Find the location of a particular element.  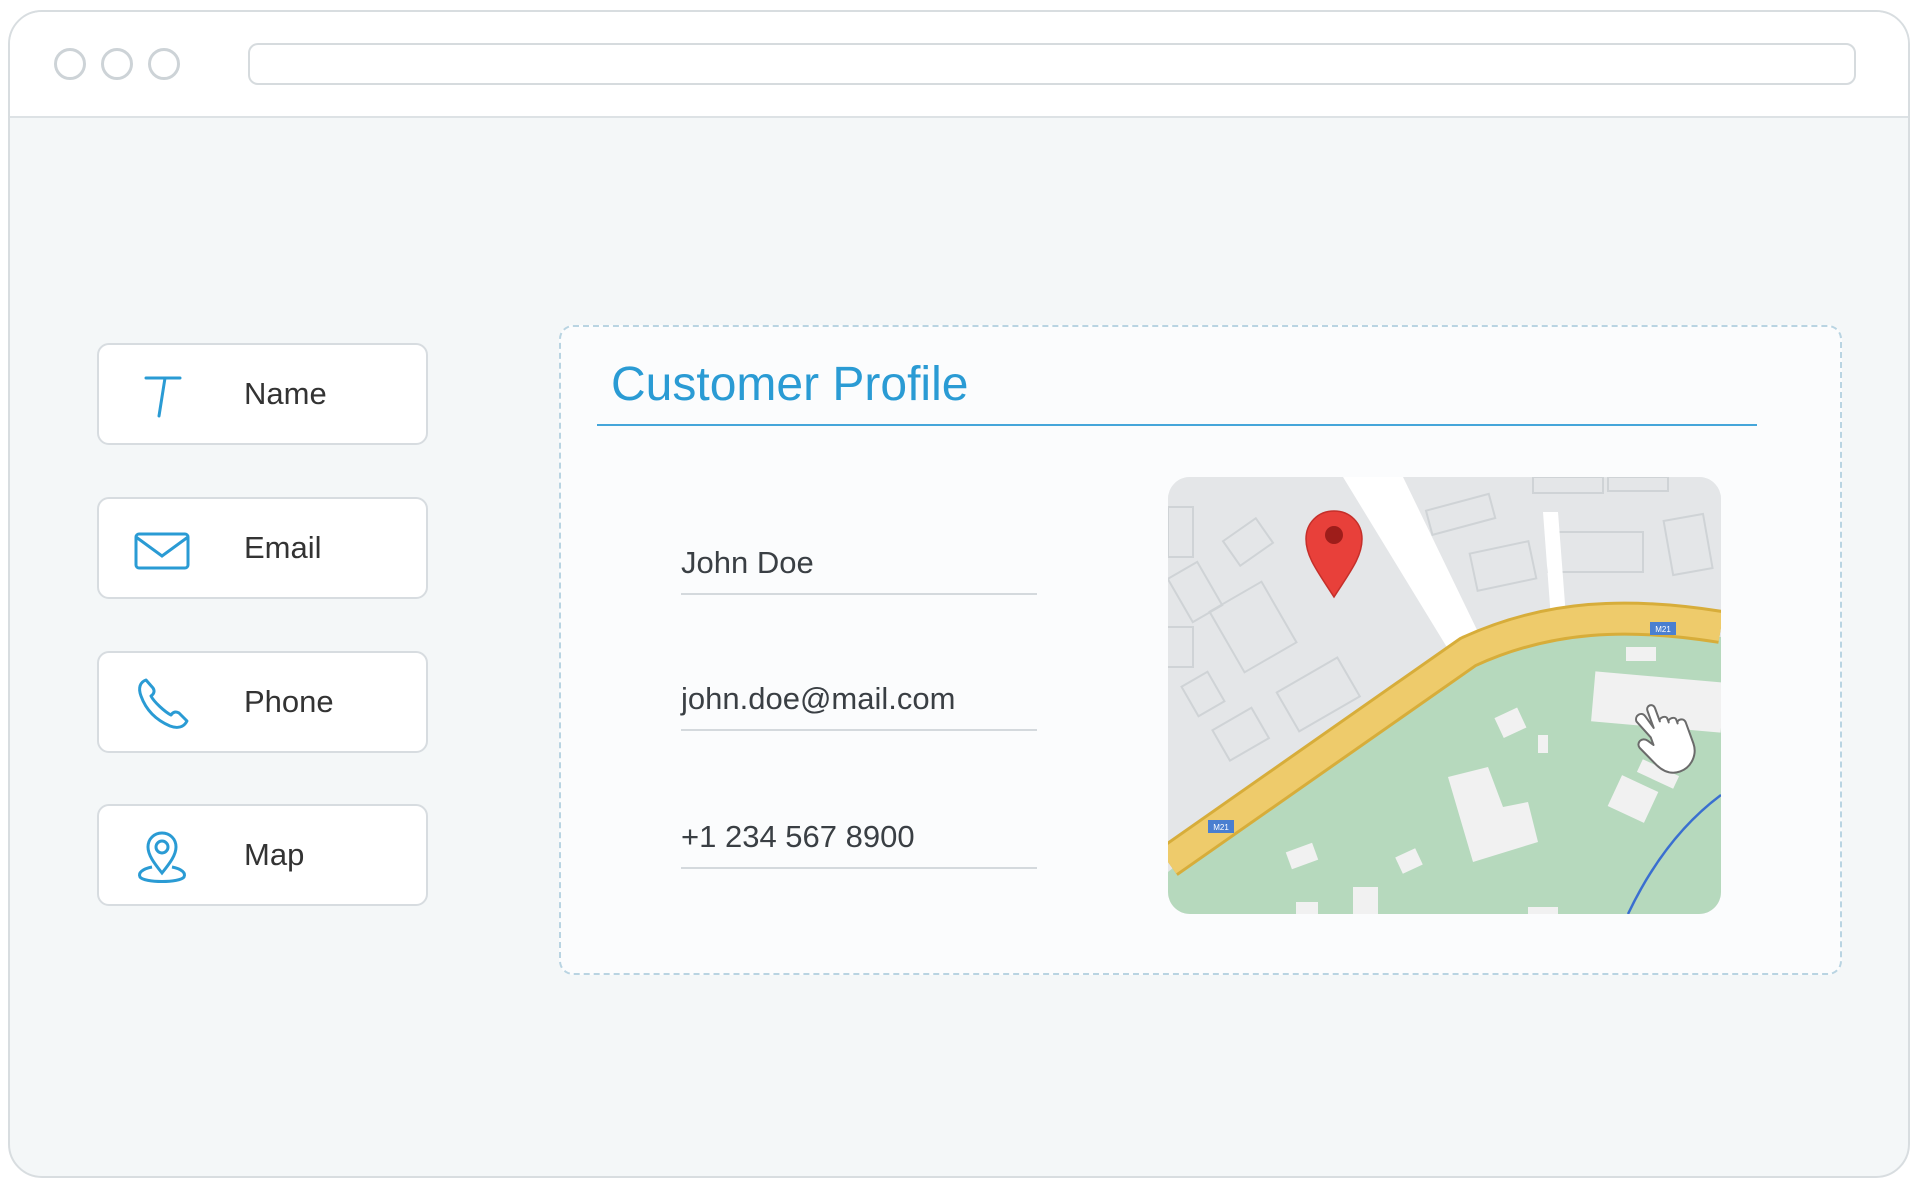

phone-icon is located at coordinates (162, 704).